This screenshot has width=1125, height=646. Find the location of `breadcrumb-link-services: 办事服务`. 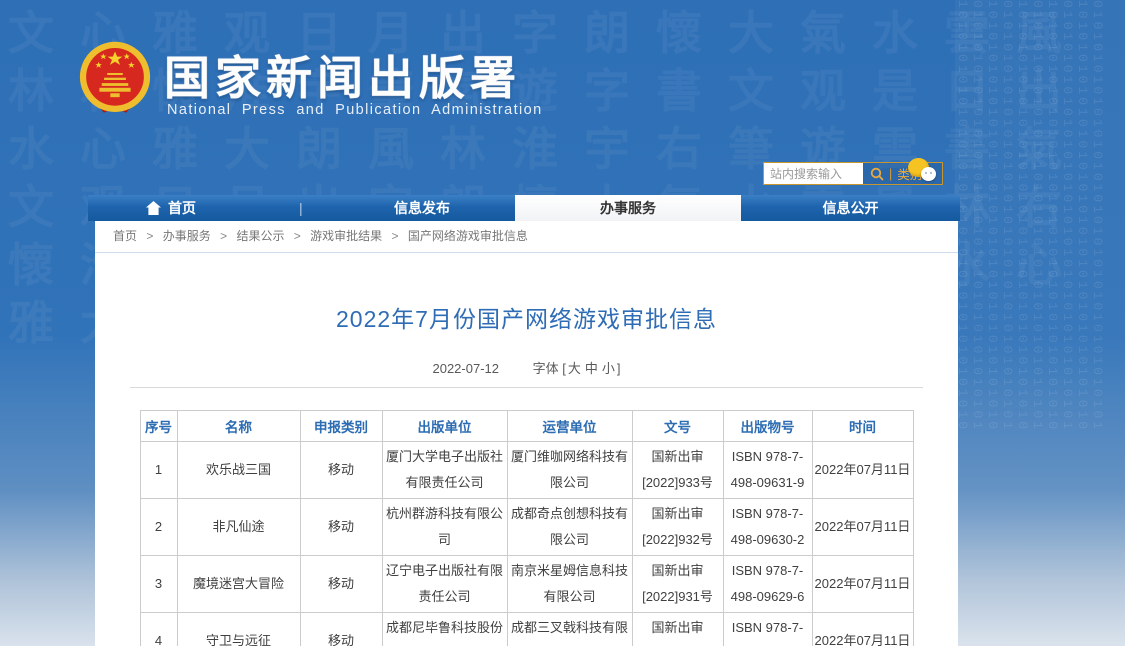

breadcrumb-link-services: 办事服务 is located at coordinates (187, 236).